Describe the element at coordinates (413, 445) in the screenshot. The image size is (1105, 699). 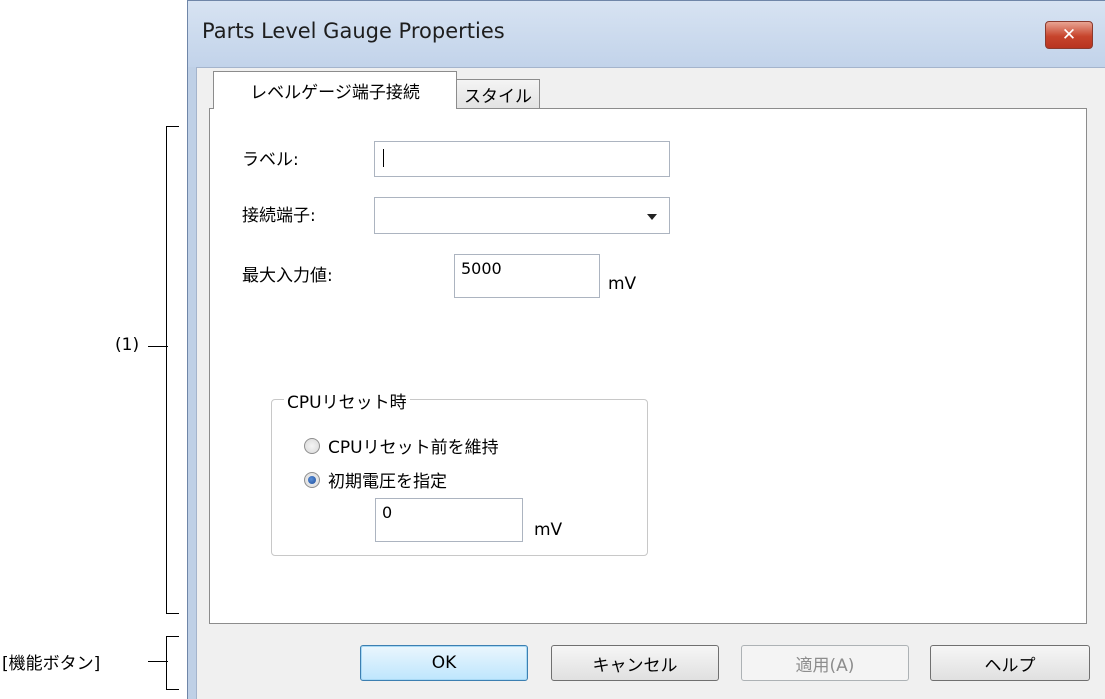
I see `keep-before-reset-label: CPUリセット前を維持` at that location.